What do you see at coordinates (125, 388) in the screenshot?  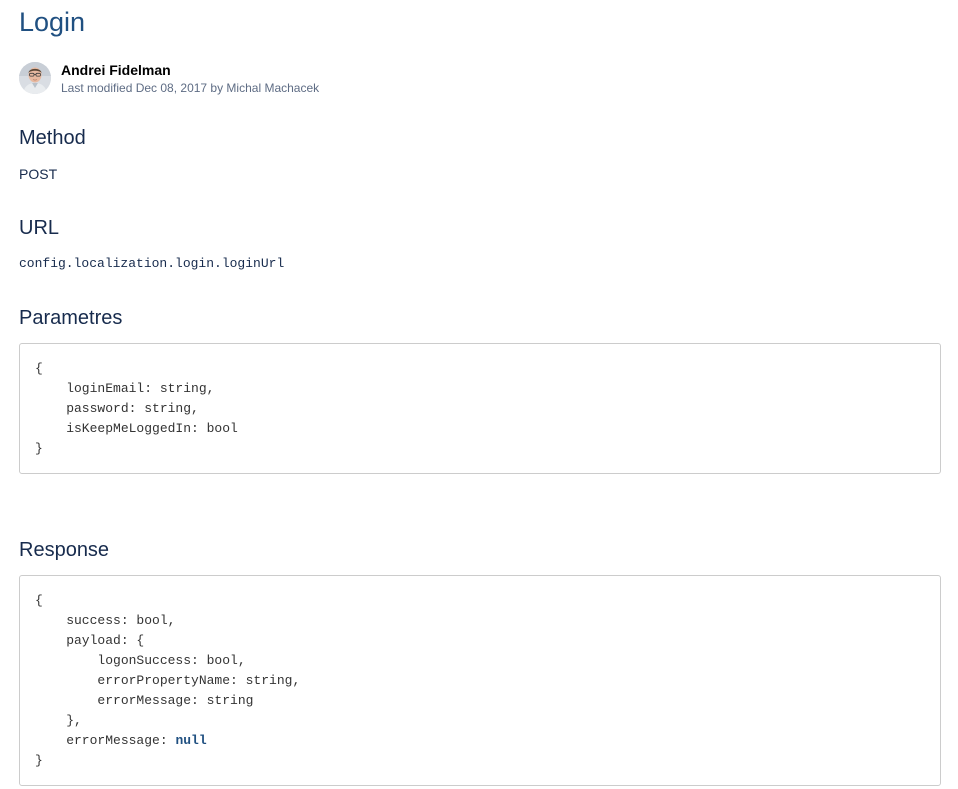 I see `code-line: loginEmail: string,` at bounding box center [125, 388].